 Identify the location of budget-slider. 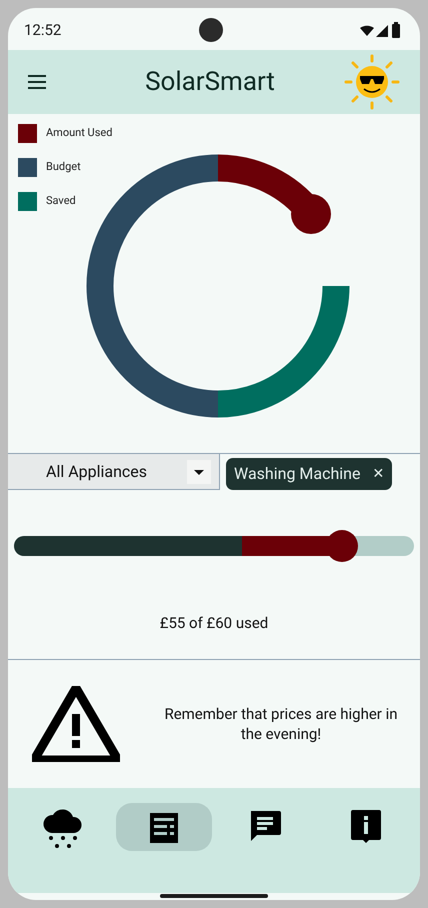
(214, 546).